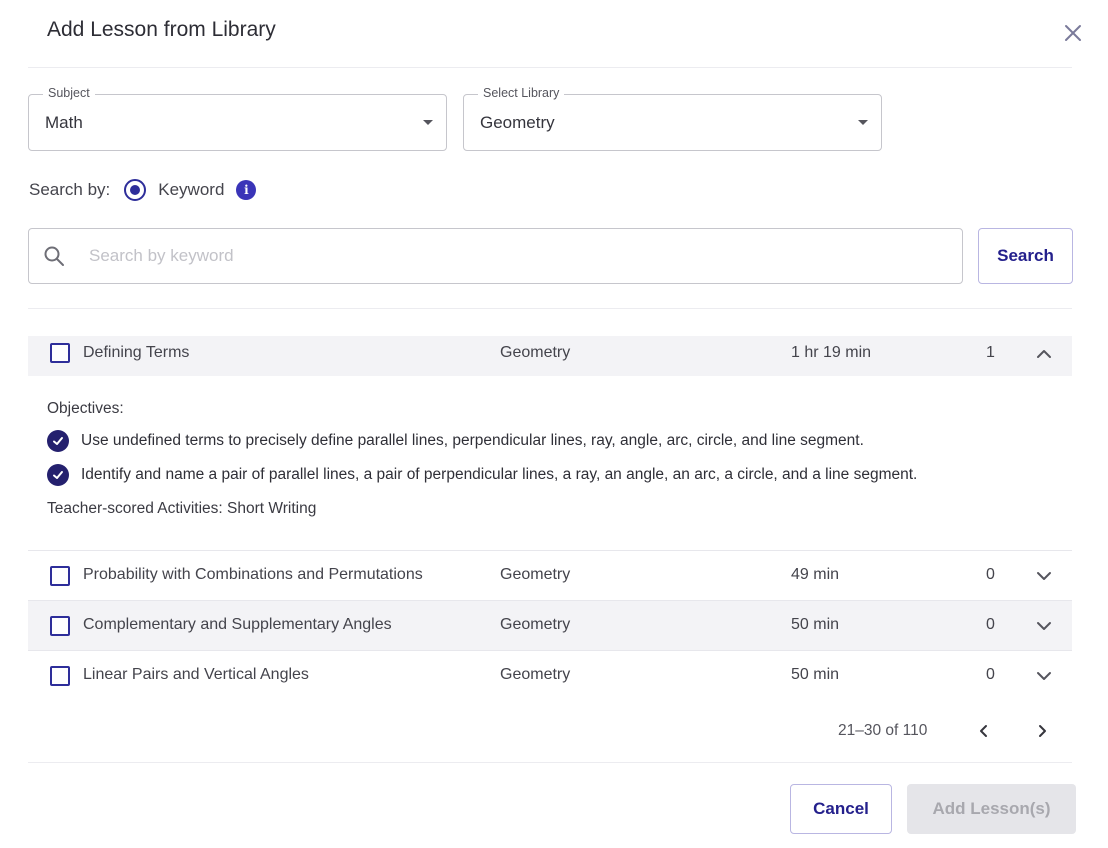  I want to click on next-page-button, so click(1042, 731).